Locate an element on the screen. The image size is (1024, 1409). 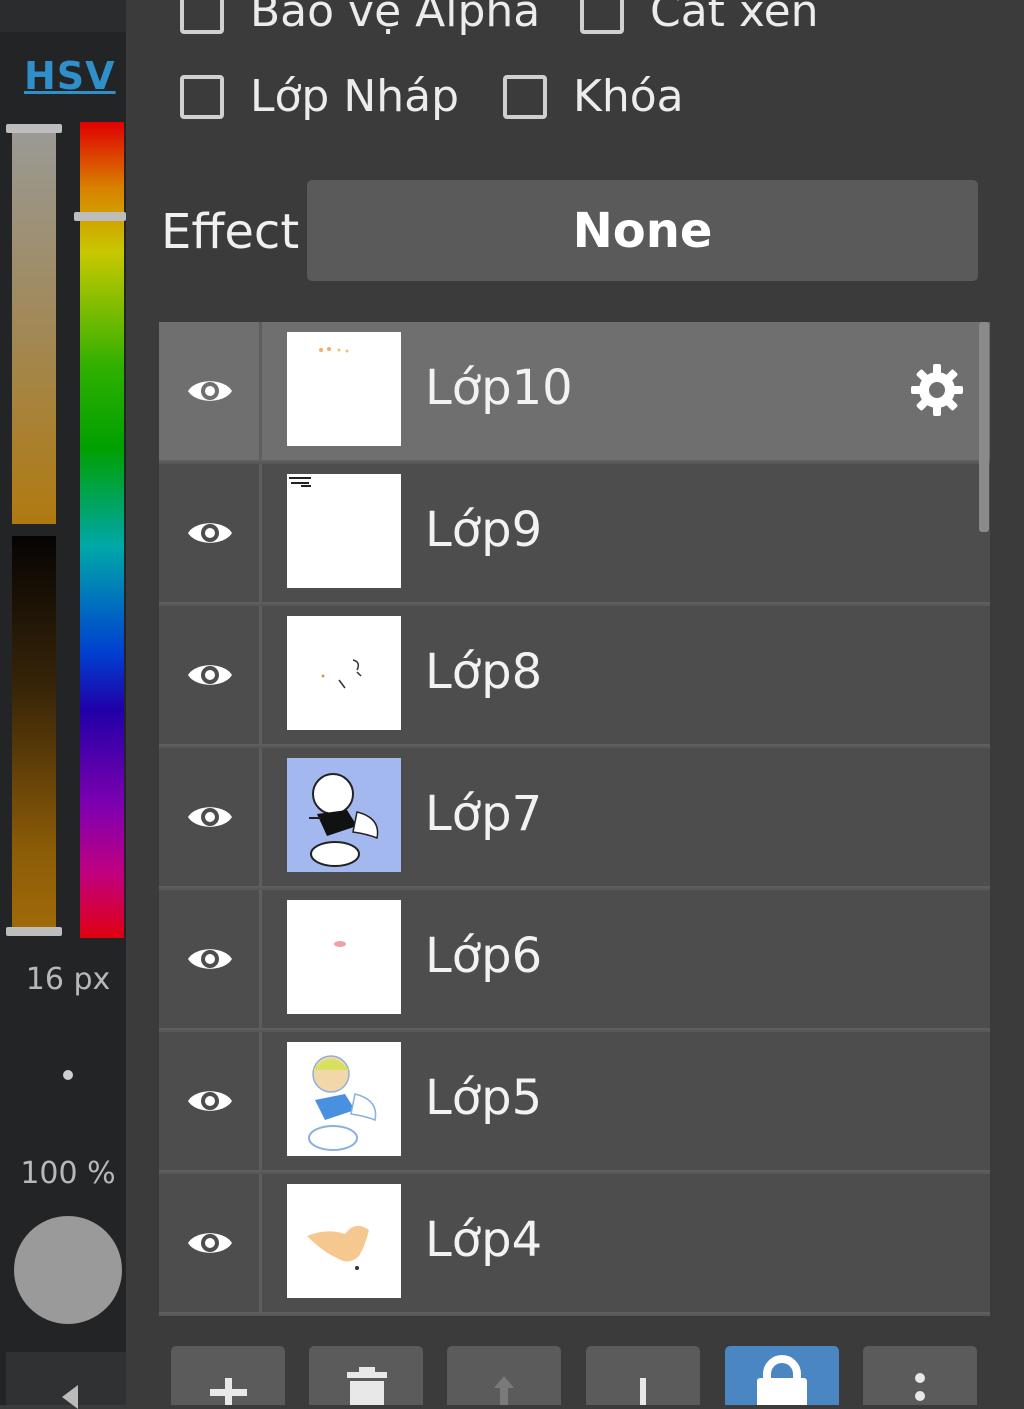
lock-option: Khóa is located at coordinates (593, 96).